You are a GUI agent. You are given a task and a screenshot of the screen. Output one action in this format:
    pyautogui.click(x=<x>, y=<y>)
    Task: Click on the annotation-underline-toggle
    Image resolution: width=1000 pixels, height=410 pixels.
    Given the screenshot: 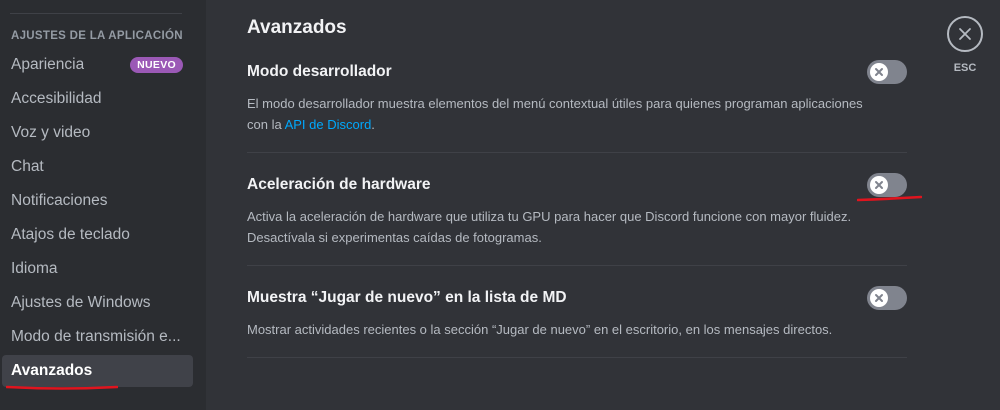 What is the action you would take?
    pyautogui.click(x=889, y=198)
    